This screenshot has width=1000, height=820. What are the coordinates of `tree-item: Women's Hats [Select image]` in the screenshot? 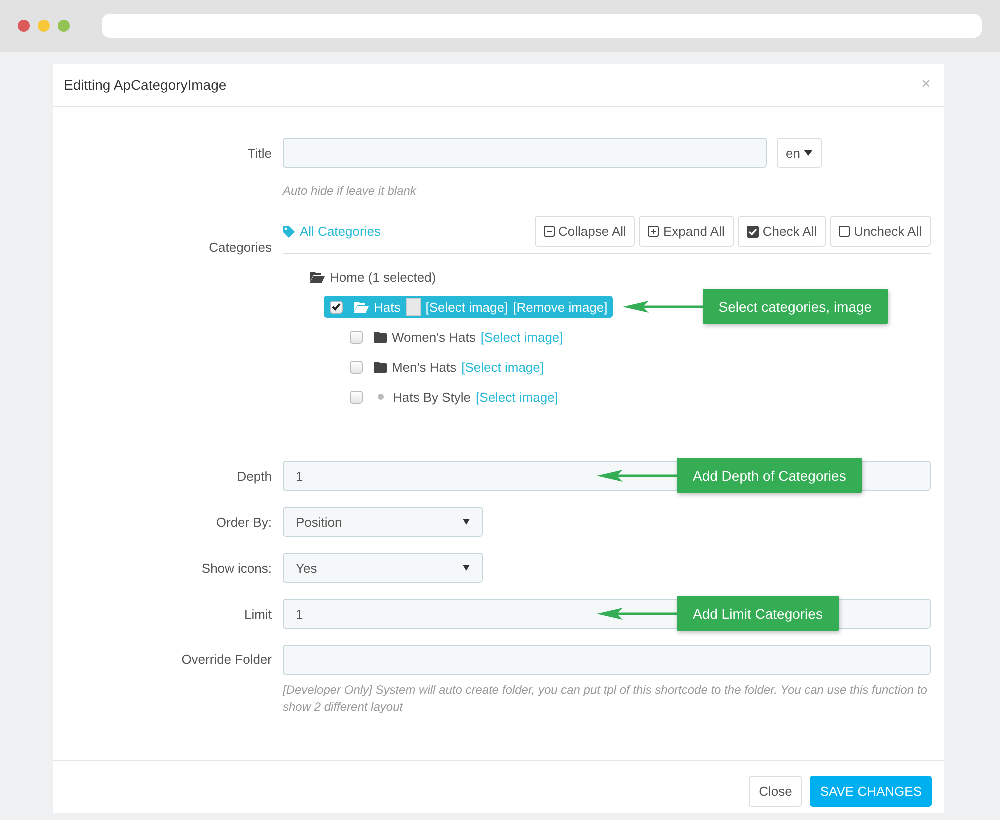 It's located at (456, 337).